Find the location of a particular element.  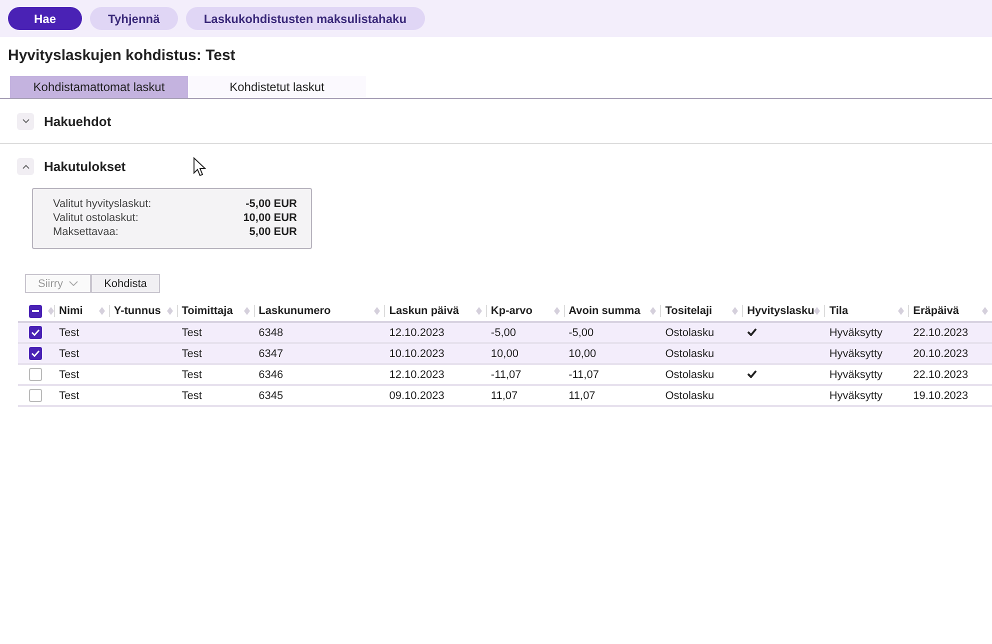

chevron-up-icon is located at coordinates (26, 166).